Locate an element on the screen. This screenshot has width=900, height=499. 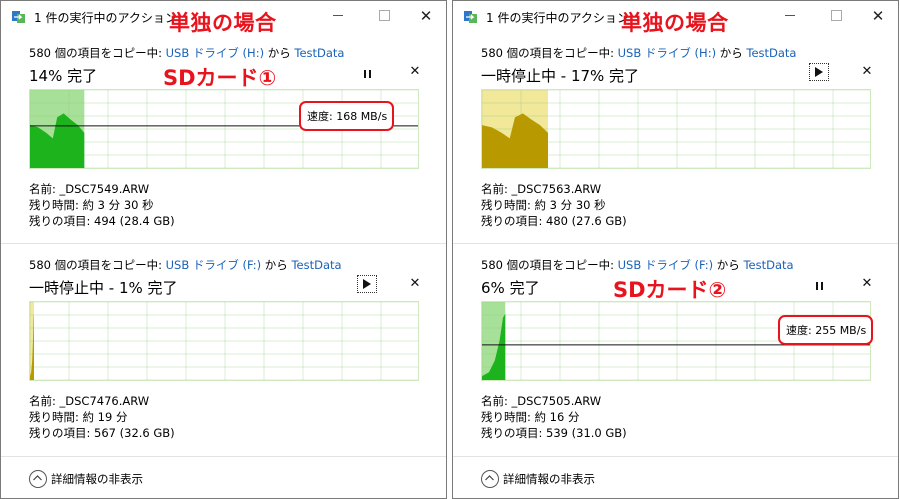
speed-readout: 速度: 168 MB/s is located at coordinates (347, 116).